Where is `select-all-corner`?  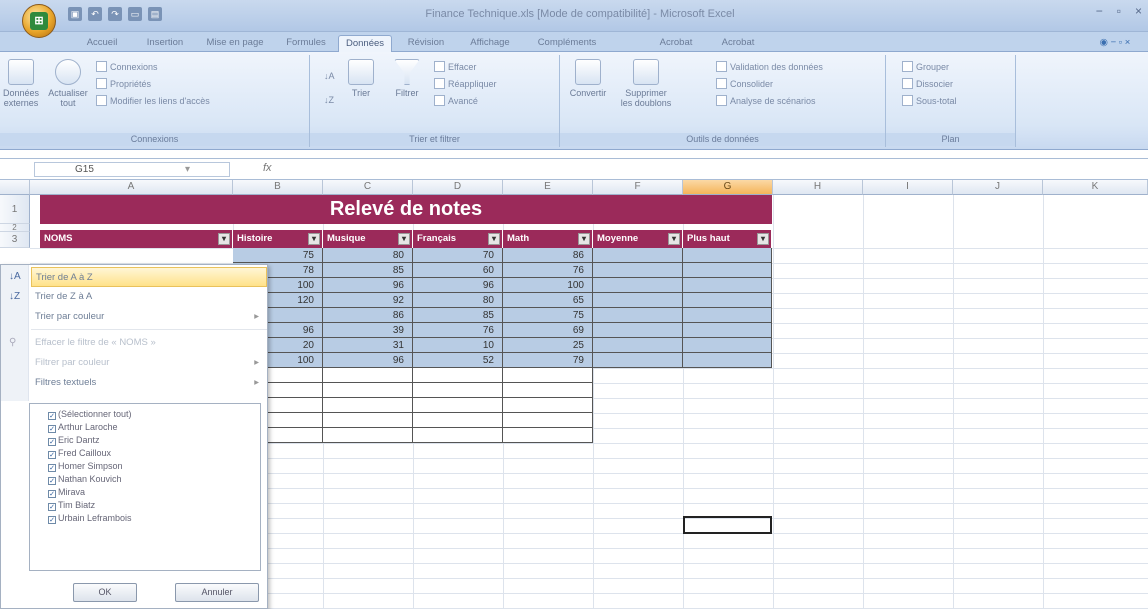
select-all-corner is located at coordinates (15, 187).